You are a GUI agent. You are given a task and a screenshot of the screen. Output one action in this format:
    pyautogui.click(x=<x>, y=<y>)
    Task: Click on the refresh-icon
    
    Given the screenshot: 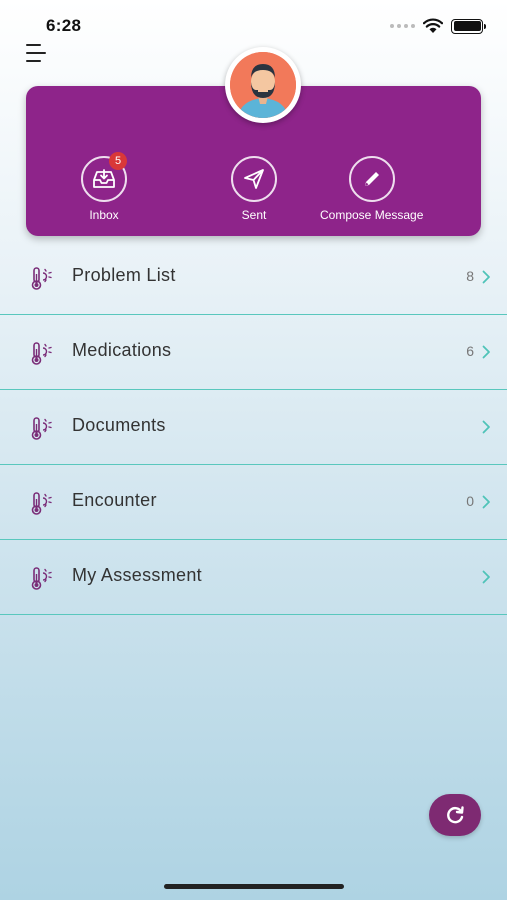 What is the action you would take?
    pyautogui.click(x=455, y=815)
    